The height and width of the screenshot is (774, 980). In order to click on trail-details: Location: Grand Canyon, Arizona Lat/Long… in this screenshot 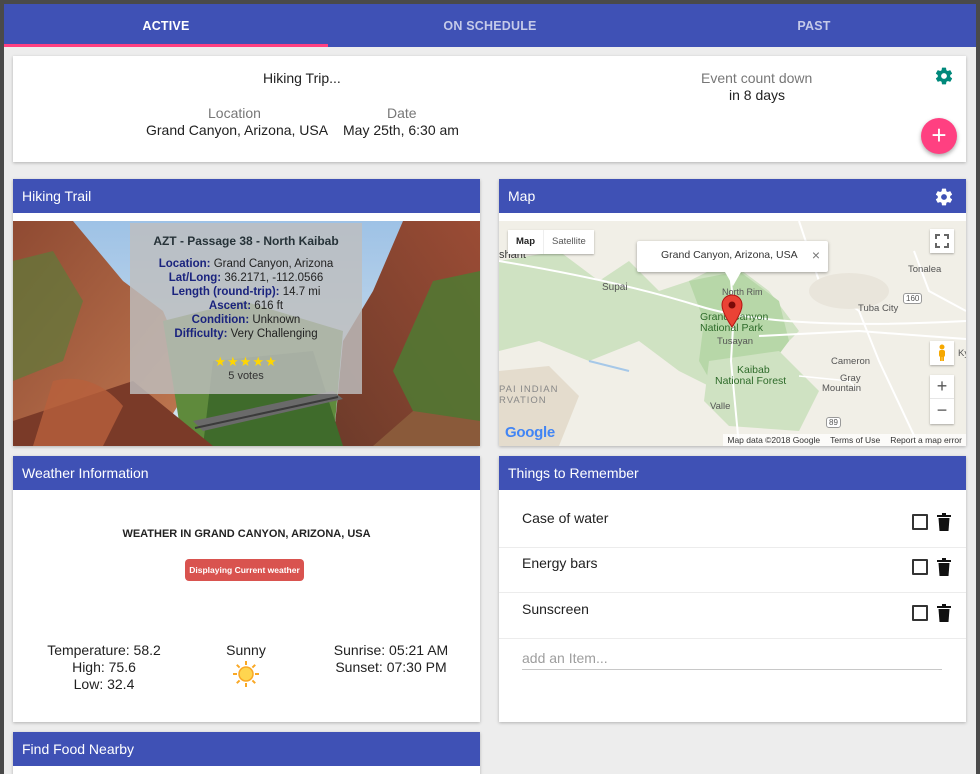, I will do `click(246, 299)`.